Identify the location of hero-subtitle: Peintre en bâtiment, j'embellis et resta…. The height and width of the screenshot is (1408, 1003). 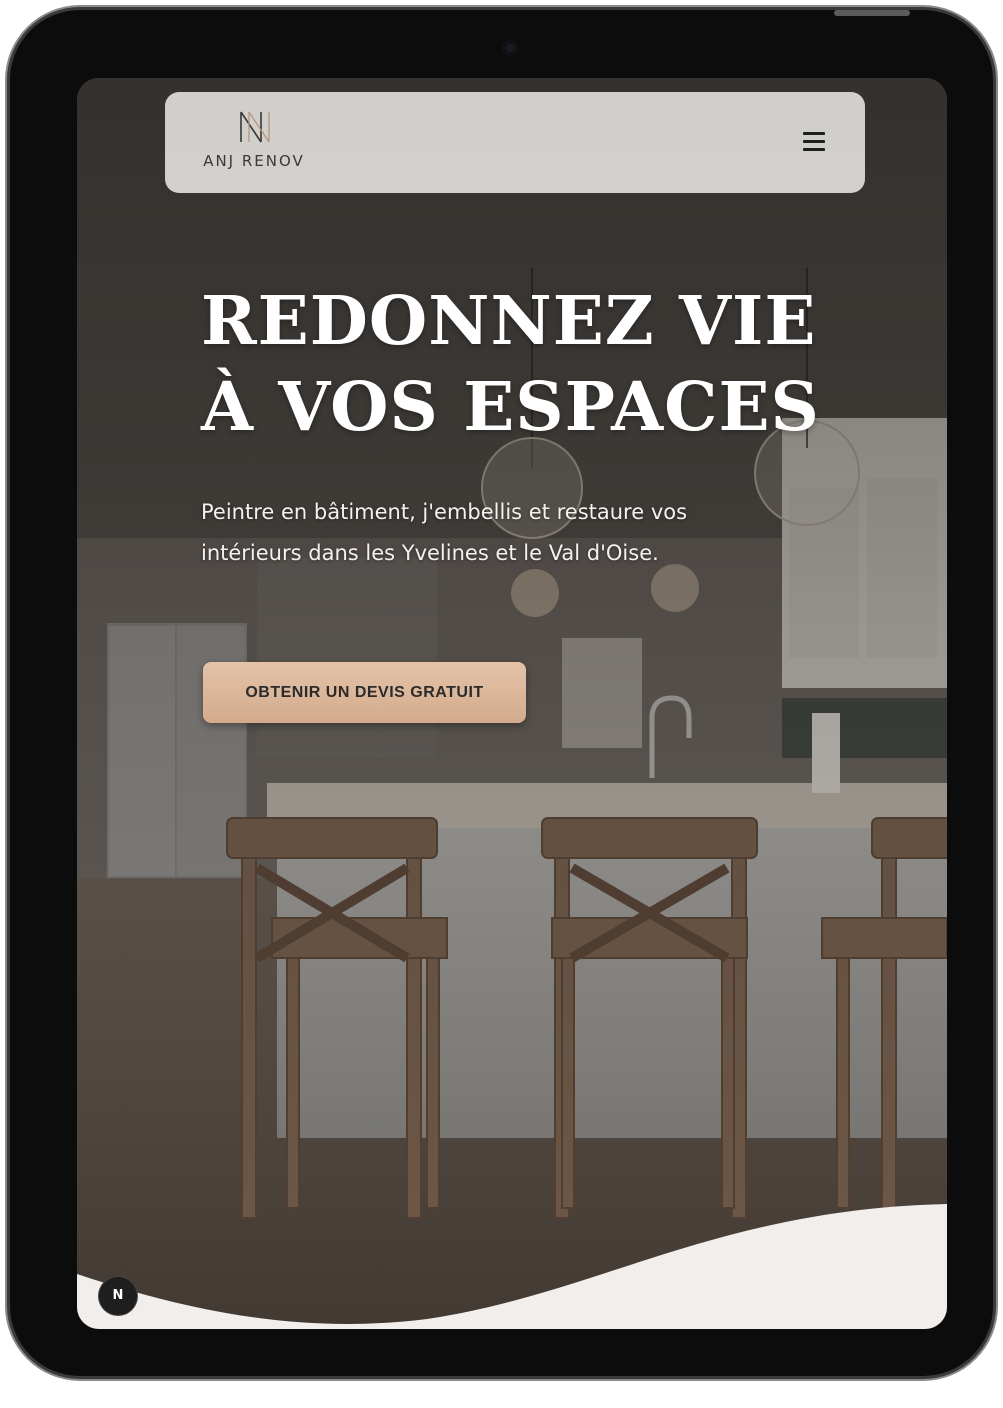
(501, 533).